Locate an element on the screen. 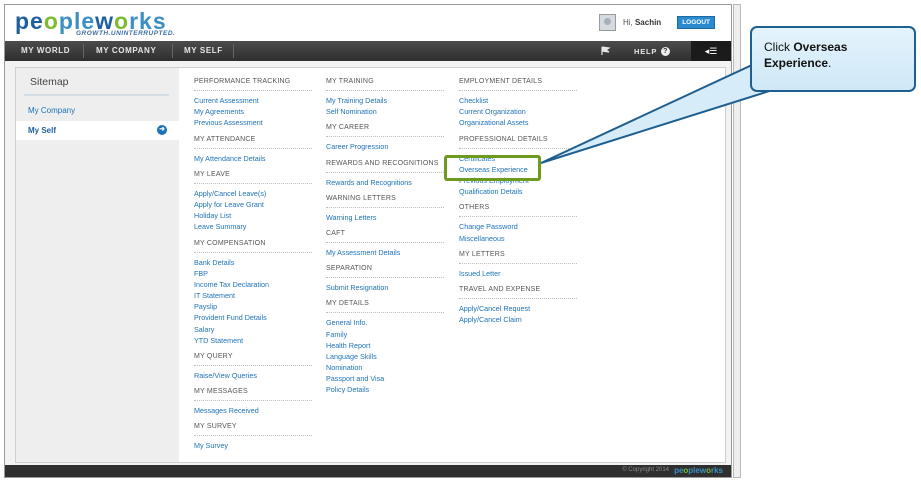 The height and width of the screenshot is (483, 921). callout-prefix: Click is located at coordinates (779, 47).